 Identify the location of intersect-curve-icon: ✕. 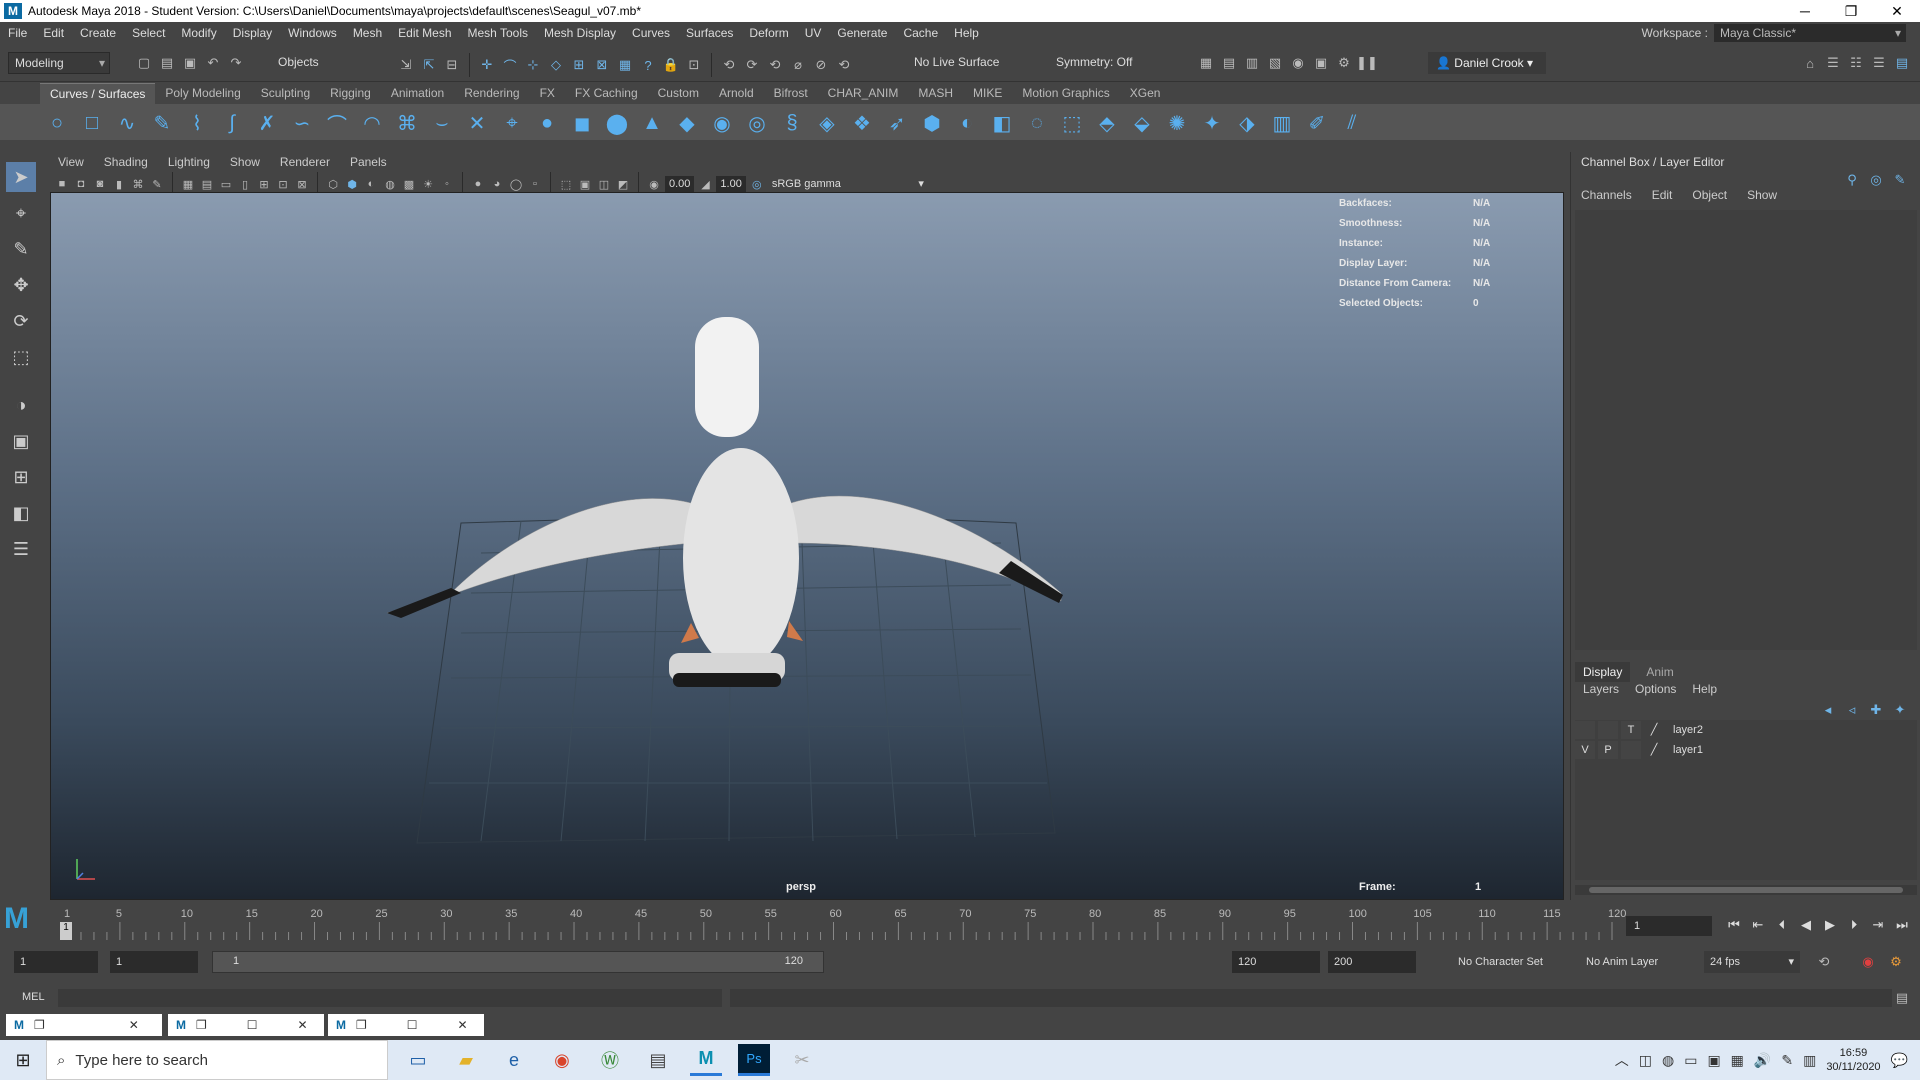
(477, 123).